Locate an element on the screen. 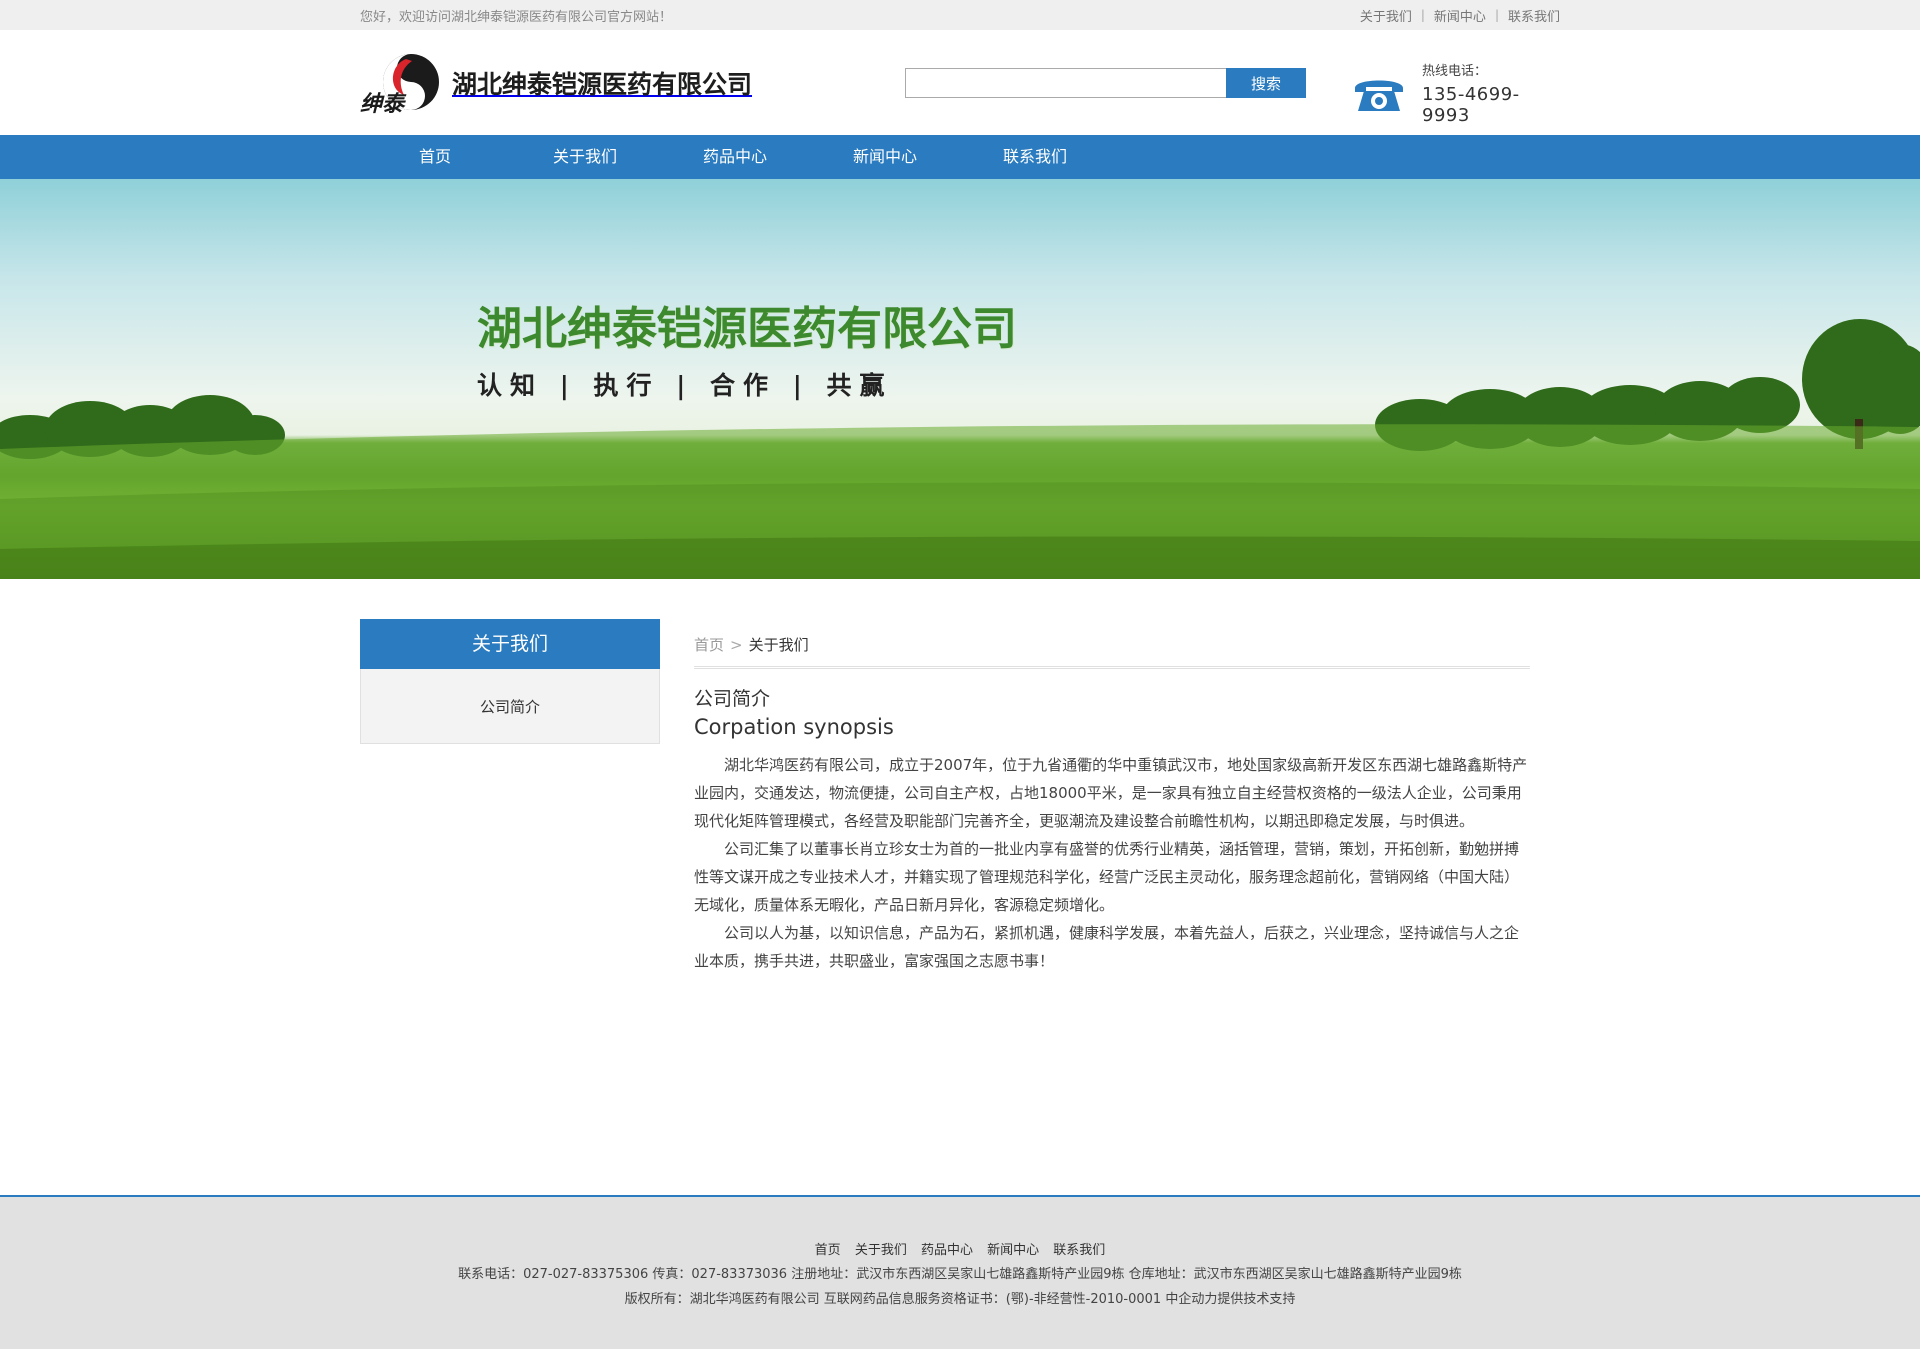 The width and height of the screenshot is (1920, 1349). nav-item-news: 新闻中心 is located at coordinates (885, 157).